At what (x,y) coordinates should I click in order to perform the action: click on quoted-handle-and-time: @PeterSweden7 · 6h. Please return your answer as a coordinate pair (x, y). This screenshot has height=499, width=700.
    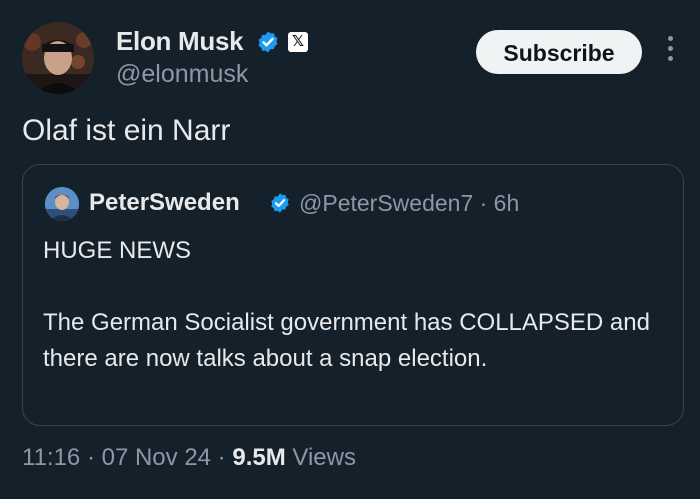
    Looking at the image, I should click on (409, 203).